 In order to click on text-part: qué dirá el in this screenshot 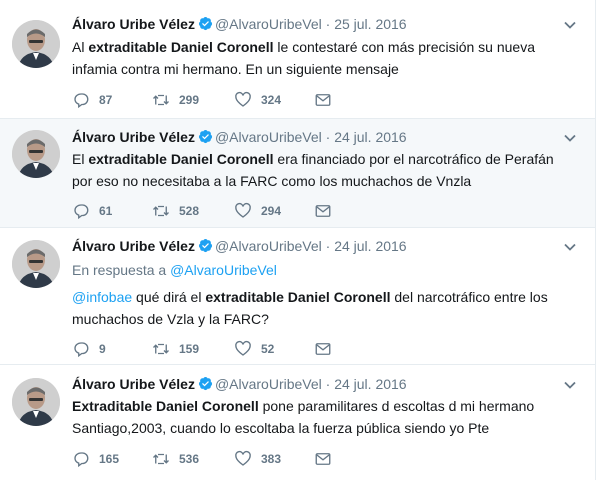, I will do `click(169, 297)`.